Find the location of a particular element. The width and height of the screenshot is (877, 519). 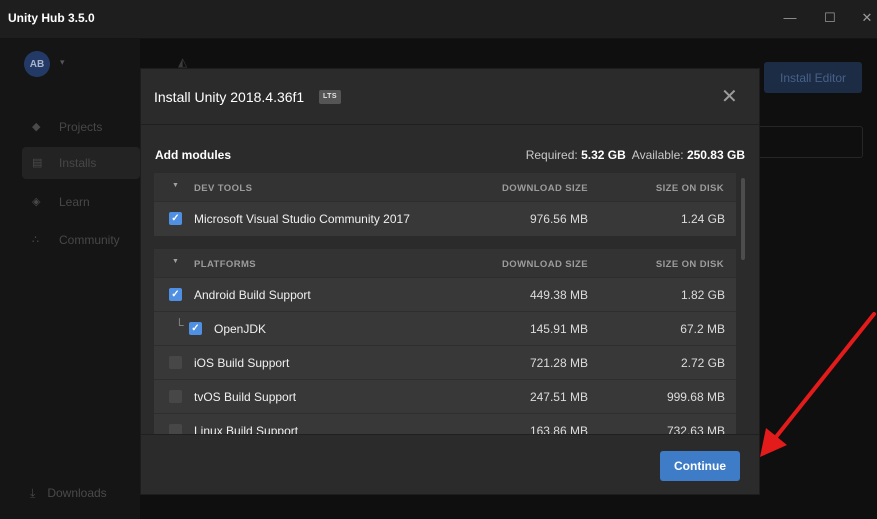

window-title-bar: Unity Hub 3.5.0 — ☐ ✕ is located at coordinates (438, 19).